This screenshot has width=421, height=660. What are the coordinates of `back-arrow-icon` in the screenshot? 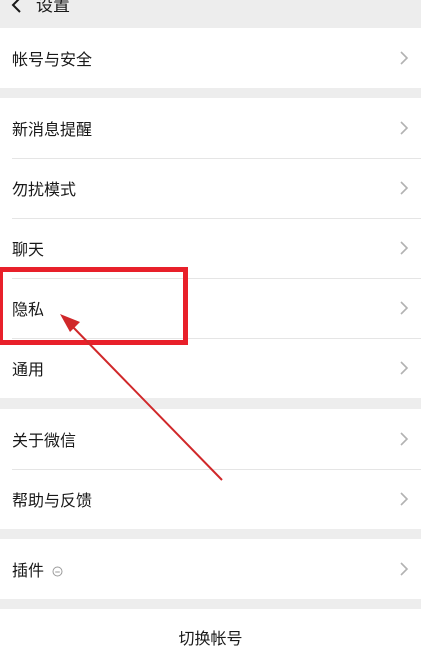 It's located at (17, 7).